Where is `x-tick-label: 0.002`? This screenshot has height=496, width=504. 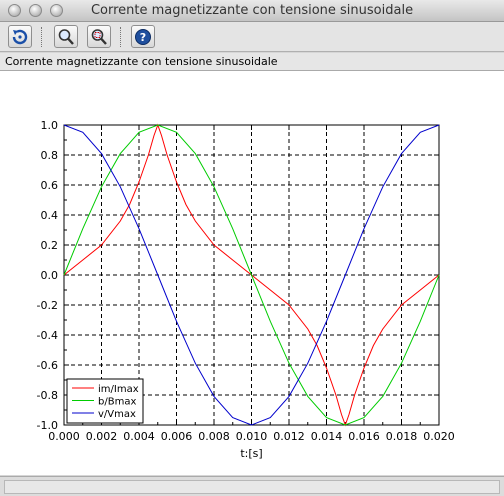 x-tick-label: 0.002 is located at coordinates (102, 436).